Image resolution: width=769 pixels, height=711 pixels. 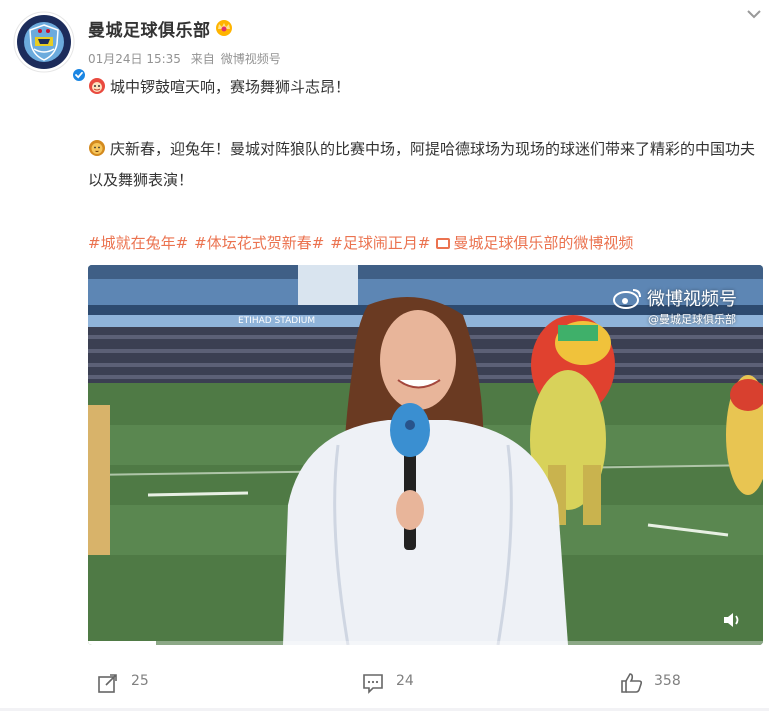 What do you see at coordinates (230, 87) in the screenshot?
I see `post-text-1: 城中锣鼓喧天响，赛场舞狮斗志昂！` at bounding box center [230, 87].